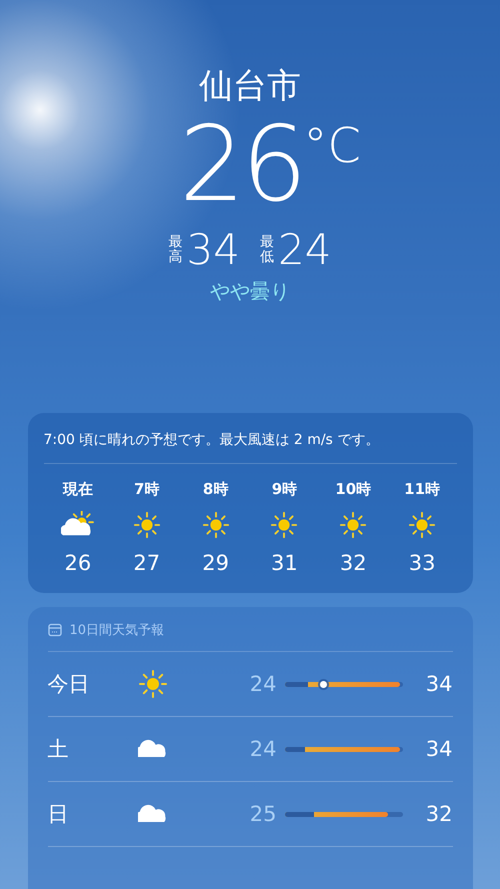 This screenshot has height=889, width=500. What do you see at coordinates (146, 563) in the screenshot?
I see `hour-temperature: 27` at bounding box center [146, 563].